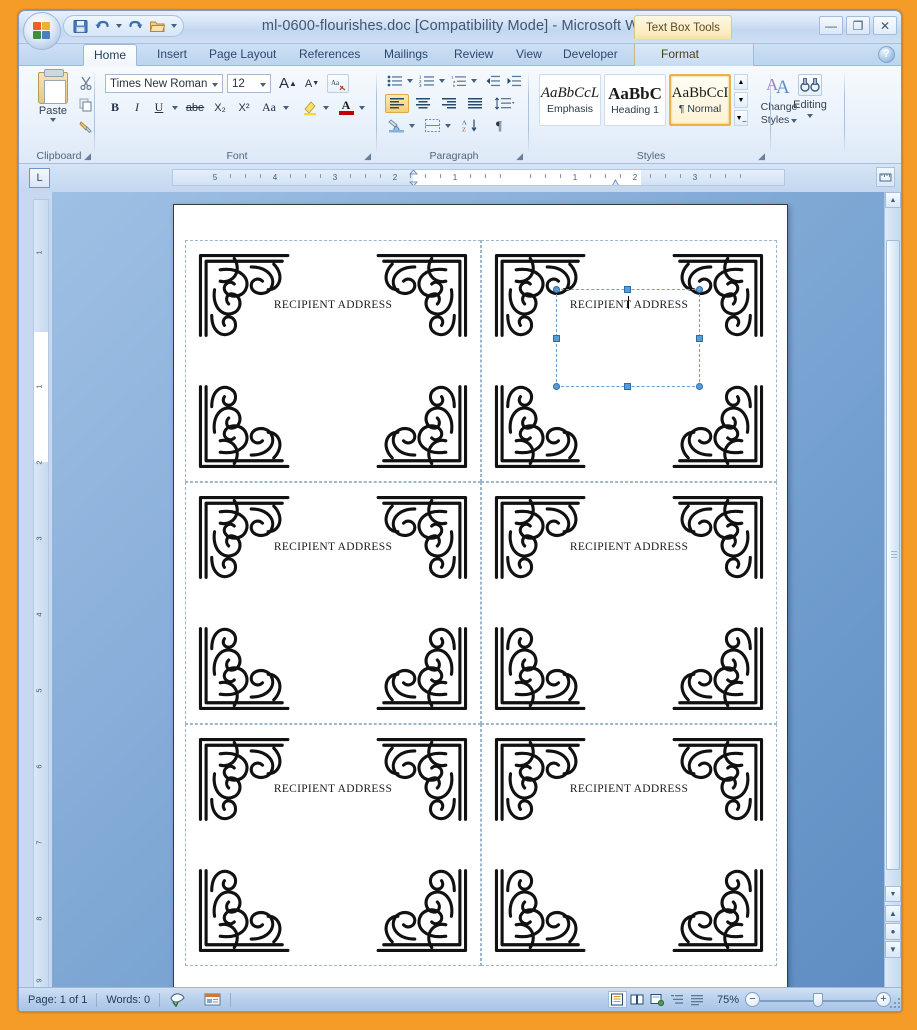 The width and height of the screenshot is (917, 1030). What do you see at coordinates (288, 83) in the screenshot?
I see `grow-font-button: A ▲` at bounding box center [288, 83].